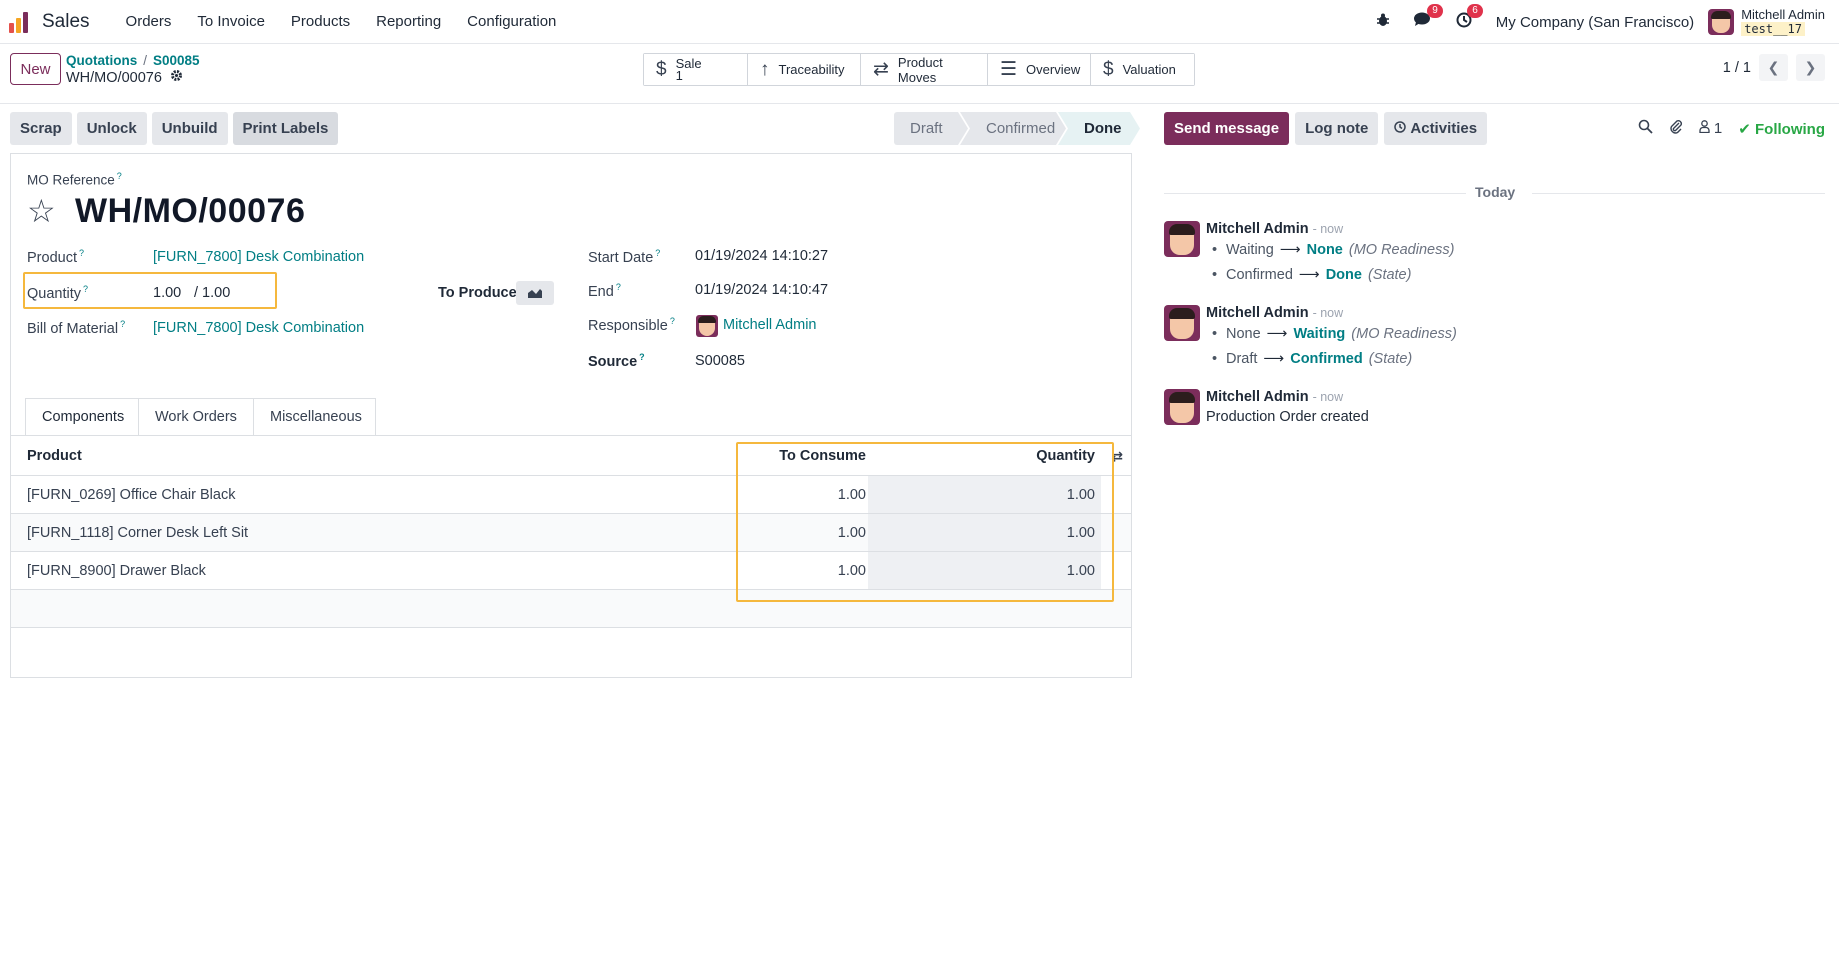 The width and height of the screenshot is (1839, 975). What do you see at coordinates (1337, 128) in the screenshot?
I see `log-note-button: Log note` at bounding box center [1337, 128].